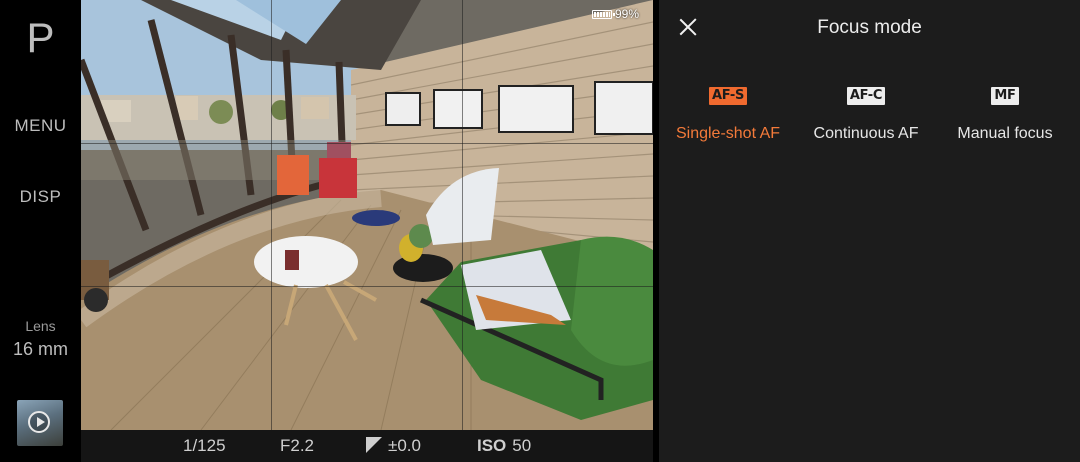 This screenshot has height=462, width=1080. I want to click on af-s-icon: AF-S, so click(728, 96).